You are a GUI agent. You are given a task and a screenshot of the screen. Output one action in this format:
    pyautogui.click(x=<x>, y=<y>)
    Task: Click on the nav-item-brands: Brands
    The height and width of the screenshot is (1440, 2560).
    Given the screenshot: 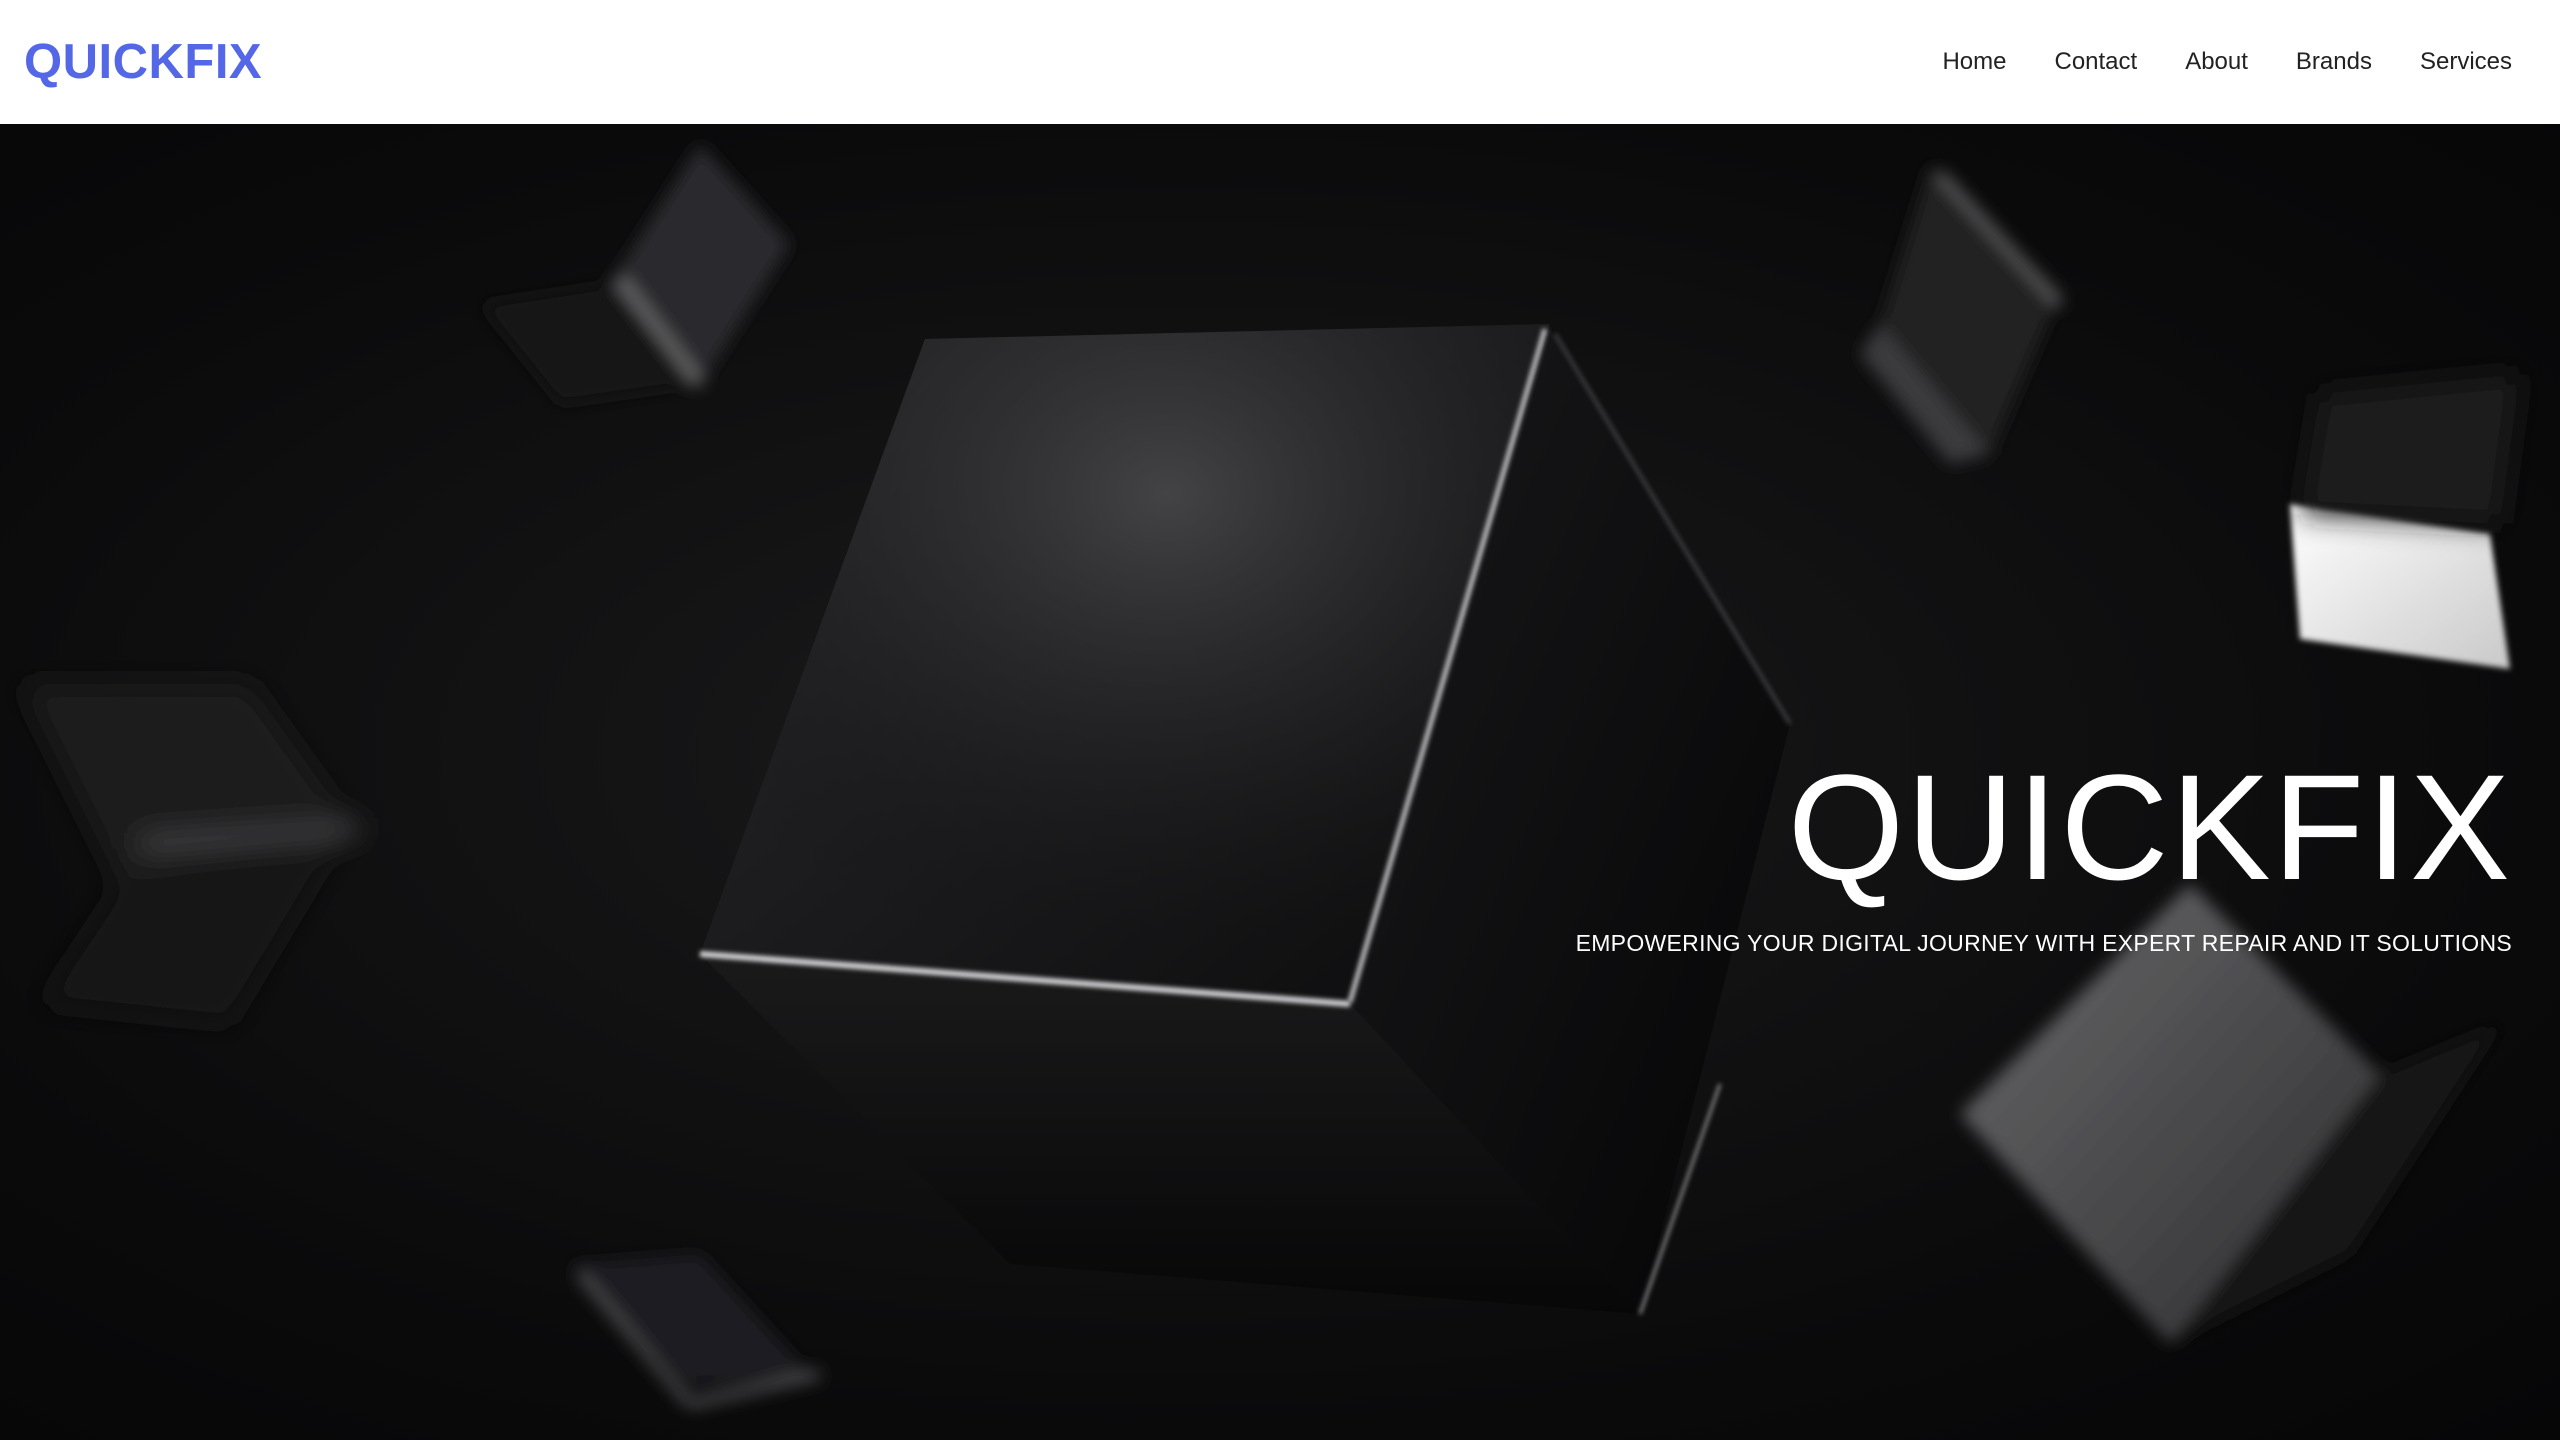 What is the action you would take?
    pyautogui.click(x=2334, y=62)
    